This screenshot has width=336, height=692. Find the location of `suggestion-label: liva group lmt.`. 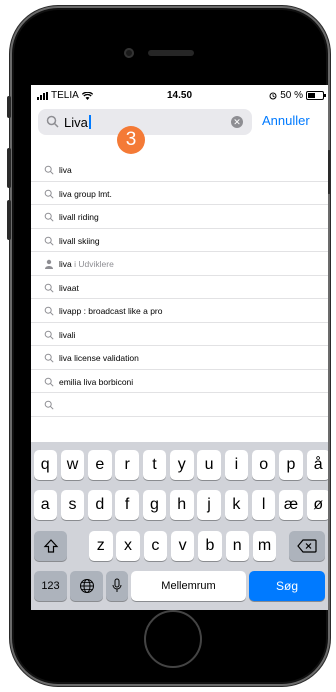

suggestion-label: liva group lmt. is located at coordinates (85, 193).